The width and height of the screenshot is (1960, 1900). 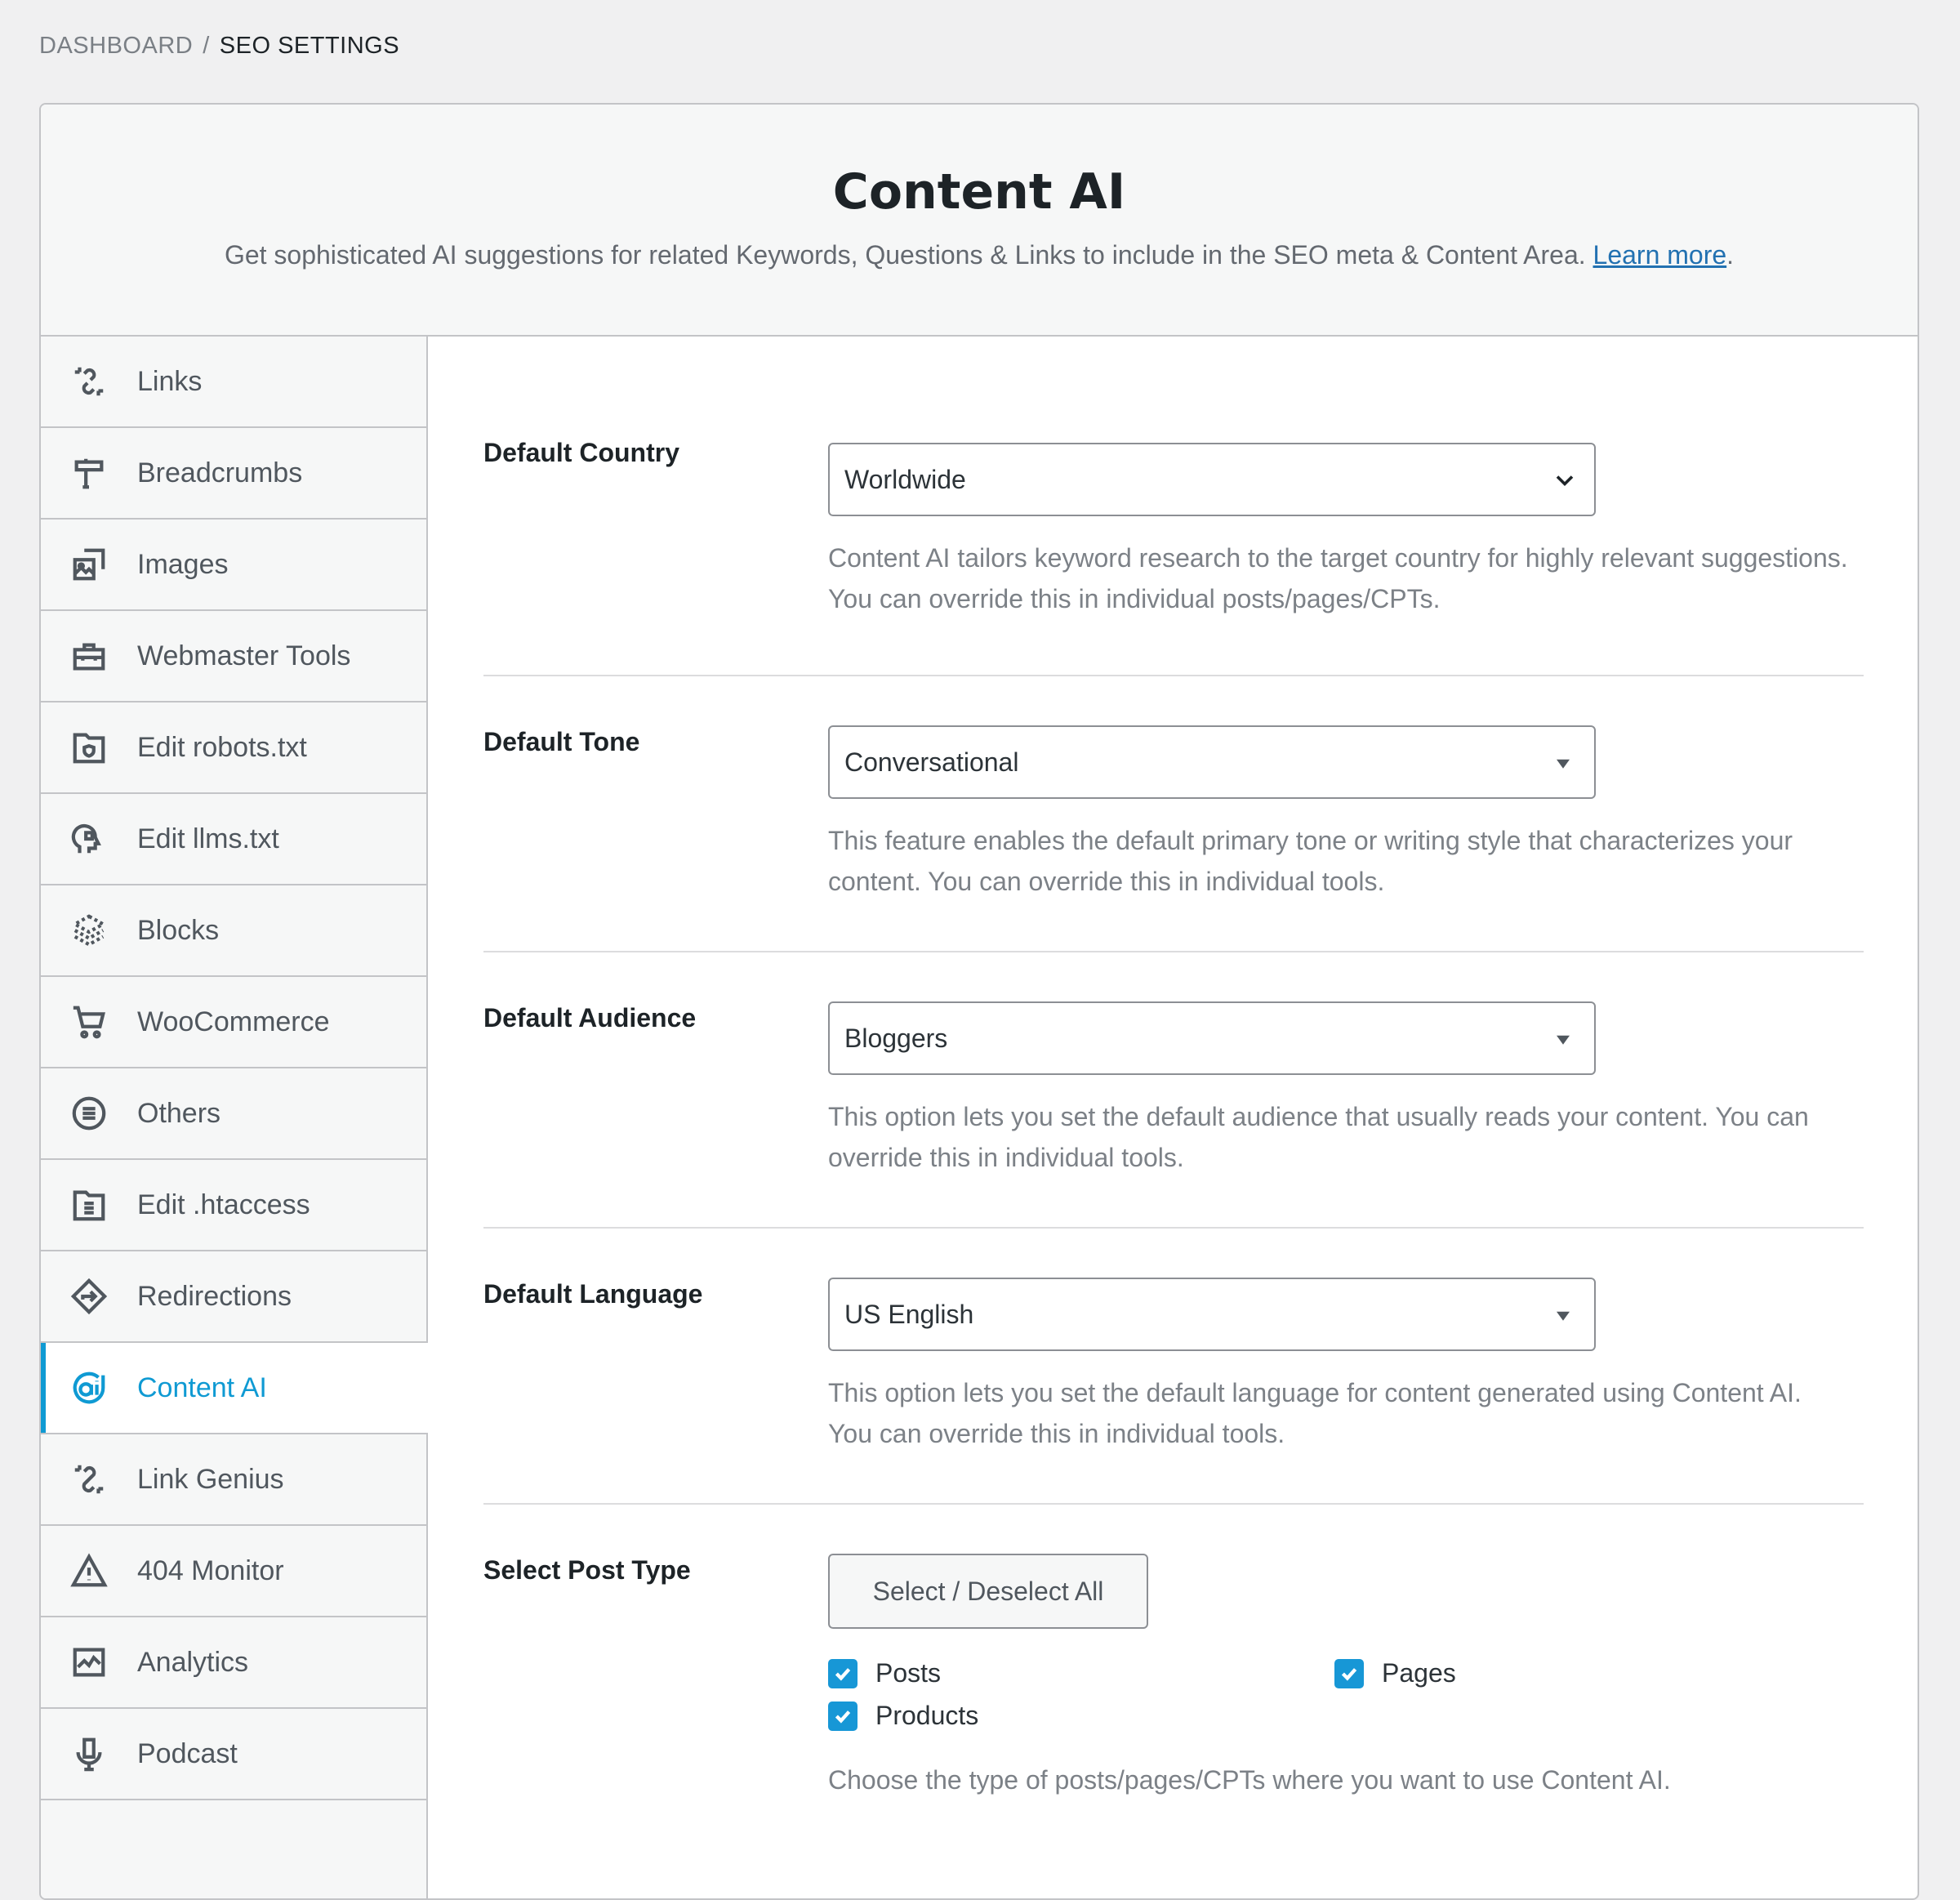 What do you see at coordinates (89, 1570) in the screenshot?
I see `warning-icon` at bounding box center [89, 1570].